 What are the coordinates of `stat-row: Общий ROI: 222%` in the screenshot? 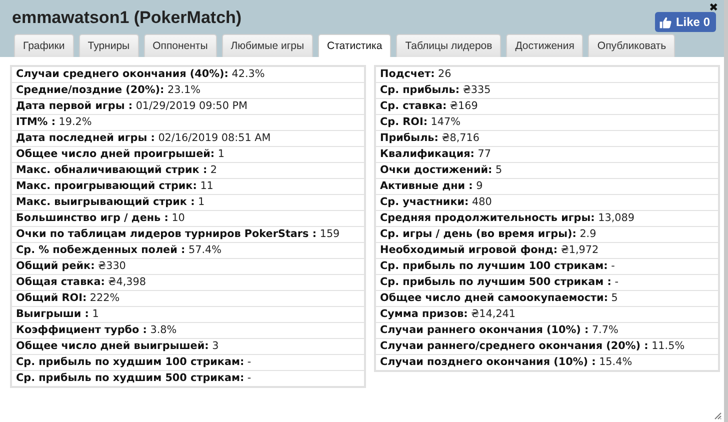 It's located at (188, 299).